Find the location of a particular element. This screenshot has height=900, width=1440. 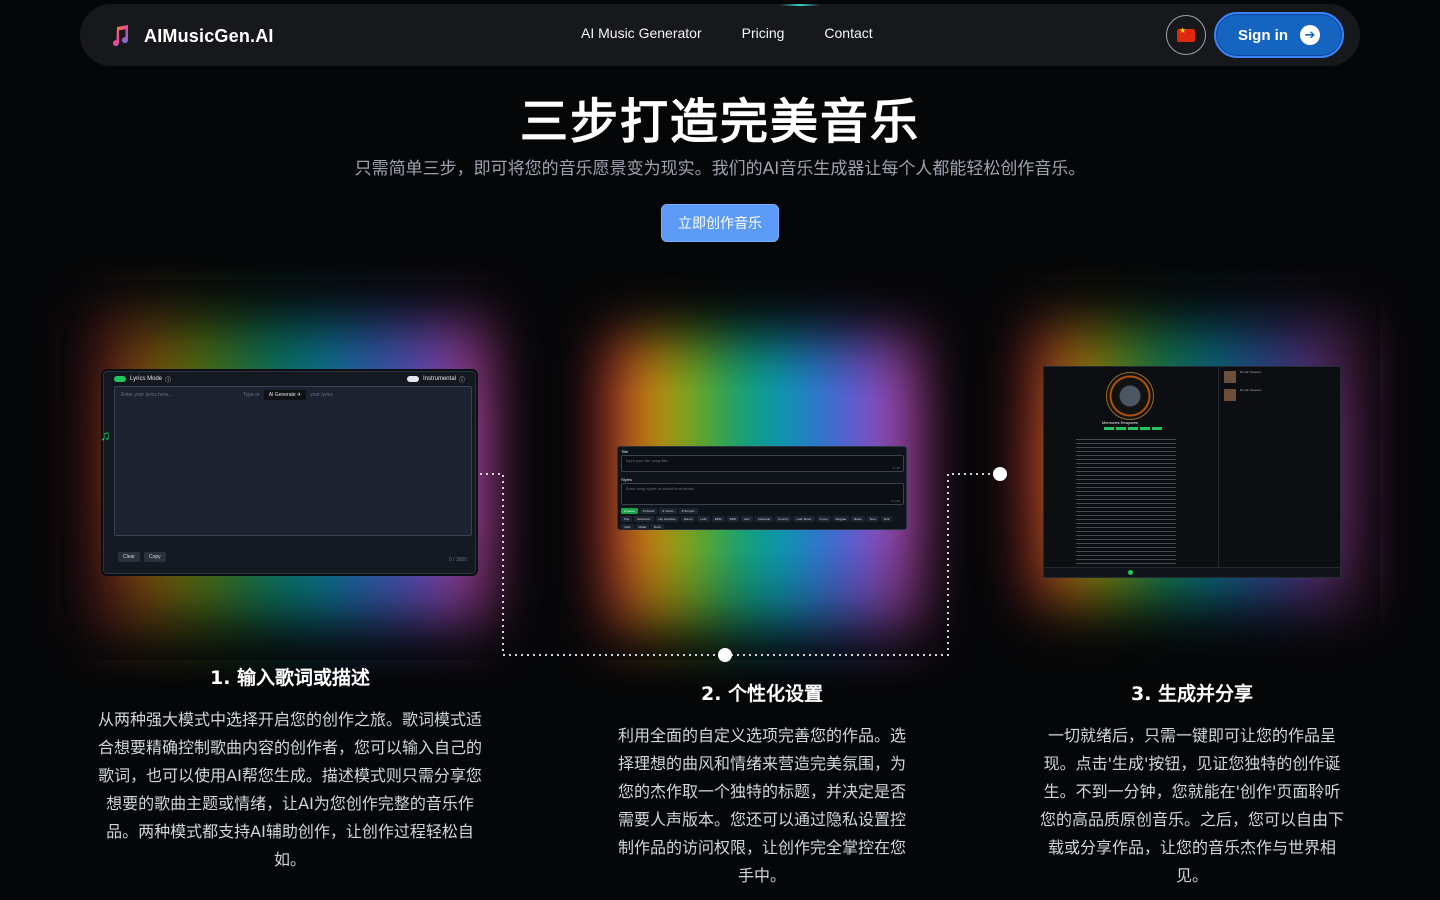

step3-title: 3. 生成并分享 is located at coordinates (1192, 694).